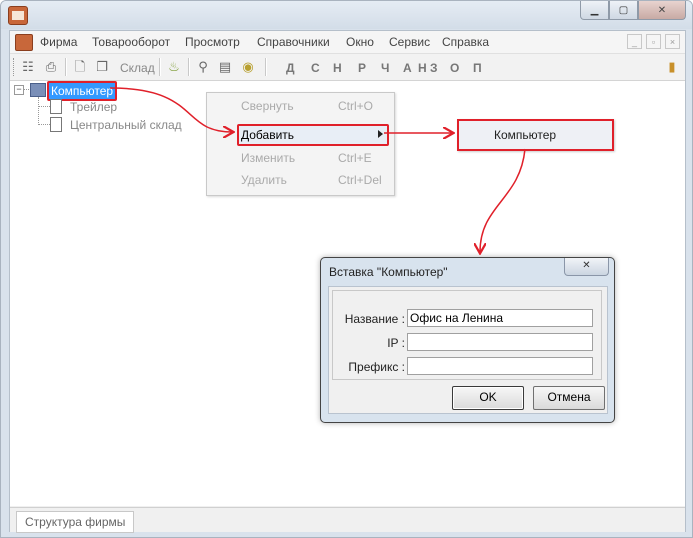 This screenshot has height=538, width=693. I want to click on filter-letter-ch: Ч, so click(385, 68).